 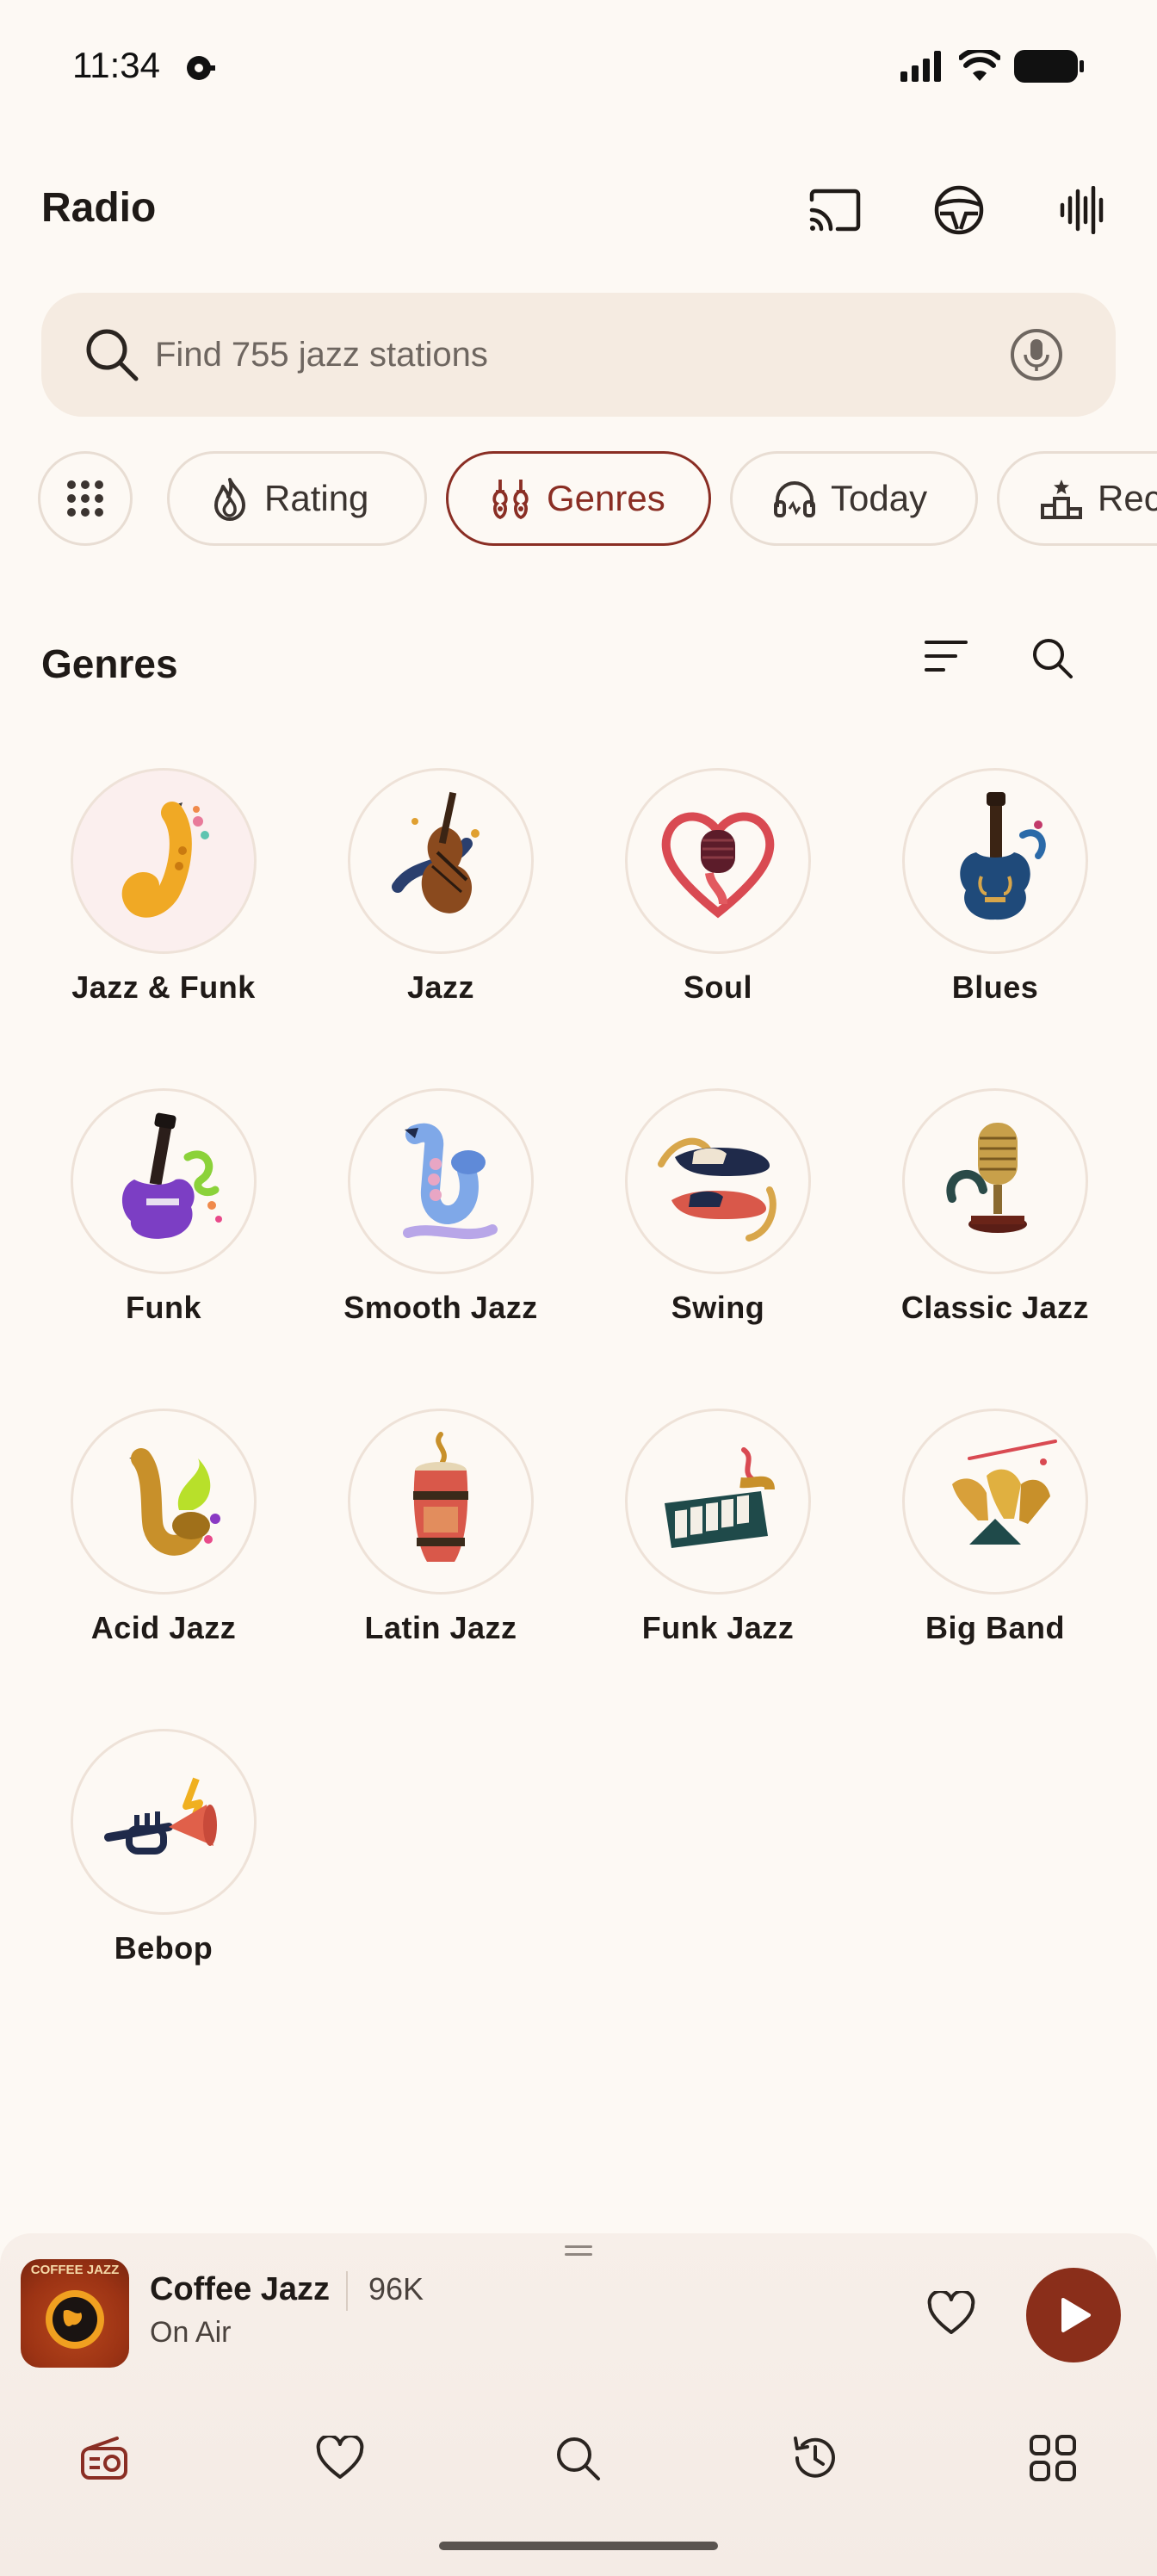 What do you see at coordinates (995, 1502) in the screenshot?
I see `brass-section-icon` at bounding box center [995, 1502].